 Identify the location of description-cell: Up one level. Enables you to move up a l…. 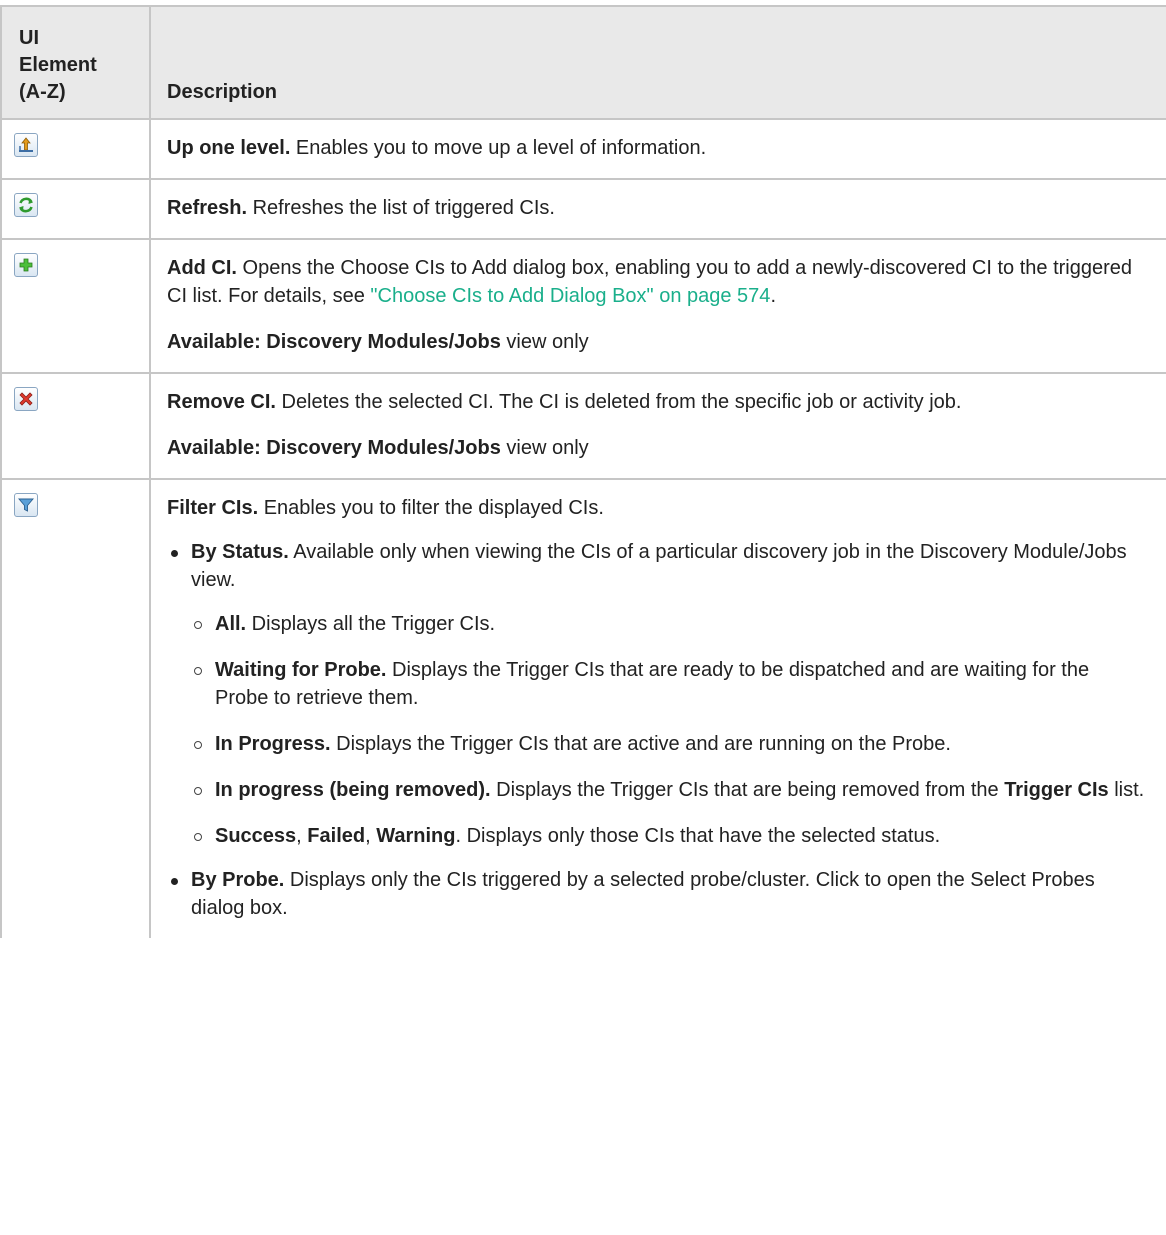
(657, 149).